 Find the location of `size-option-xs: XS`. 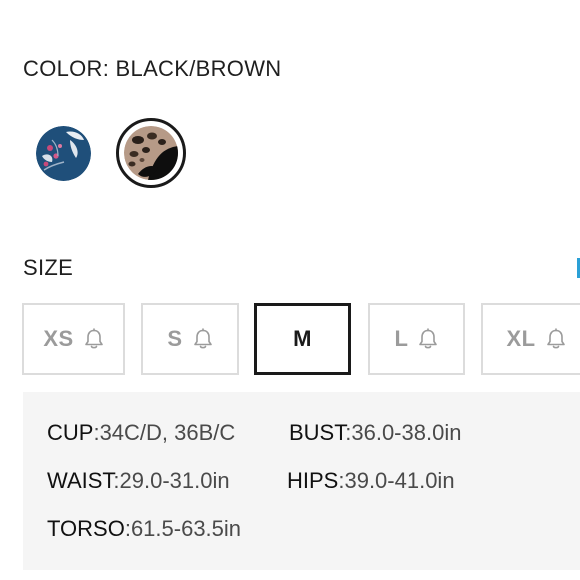

size-option-xs: XS is located at coordinates (73, 339).